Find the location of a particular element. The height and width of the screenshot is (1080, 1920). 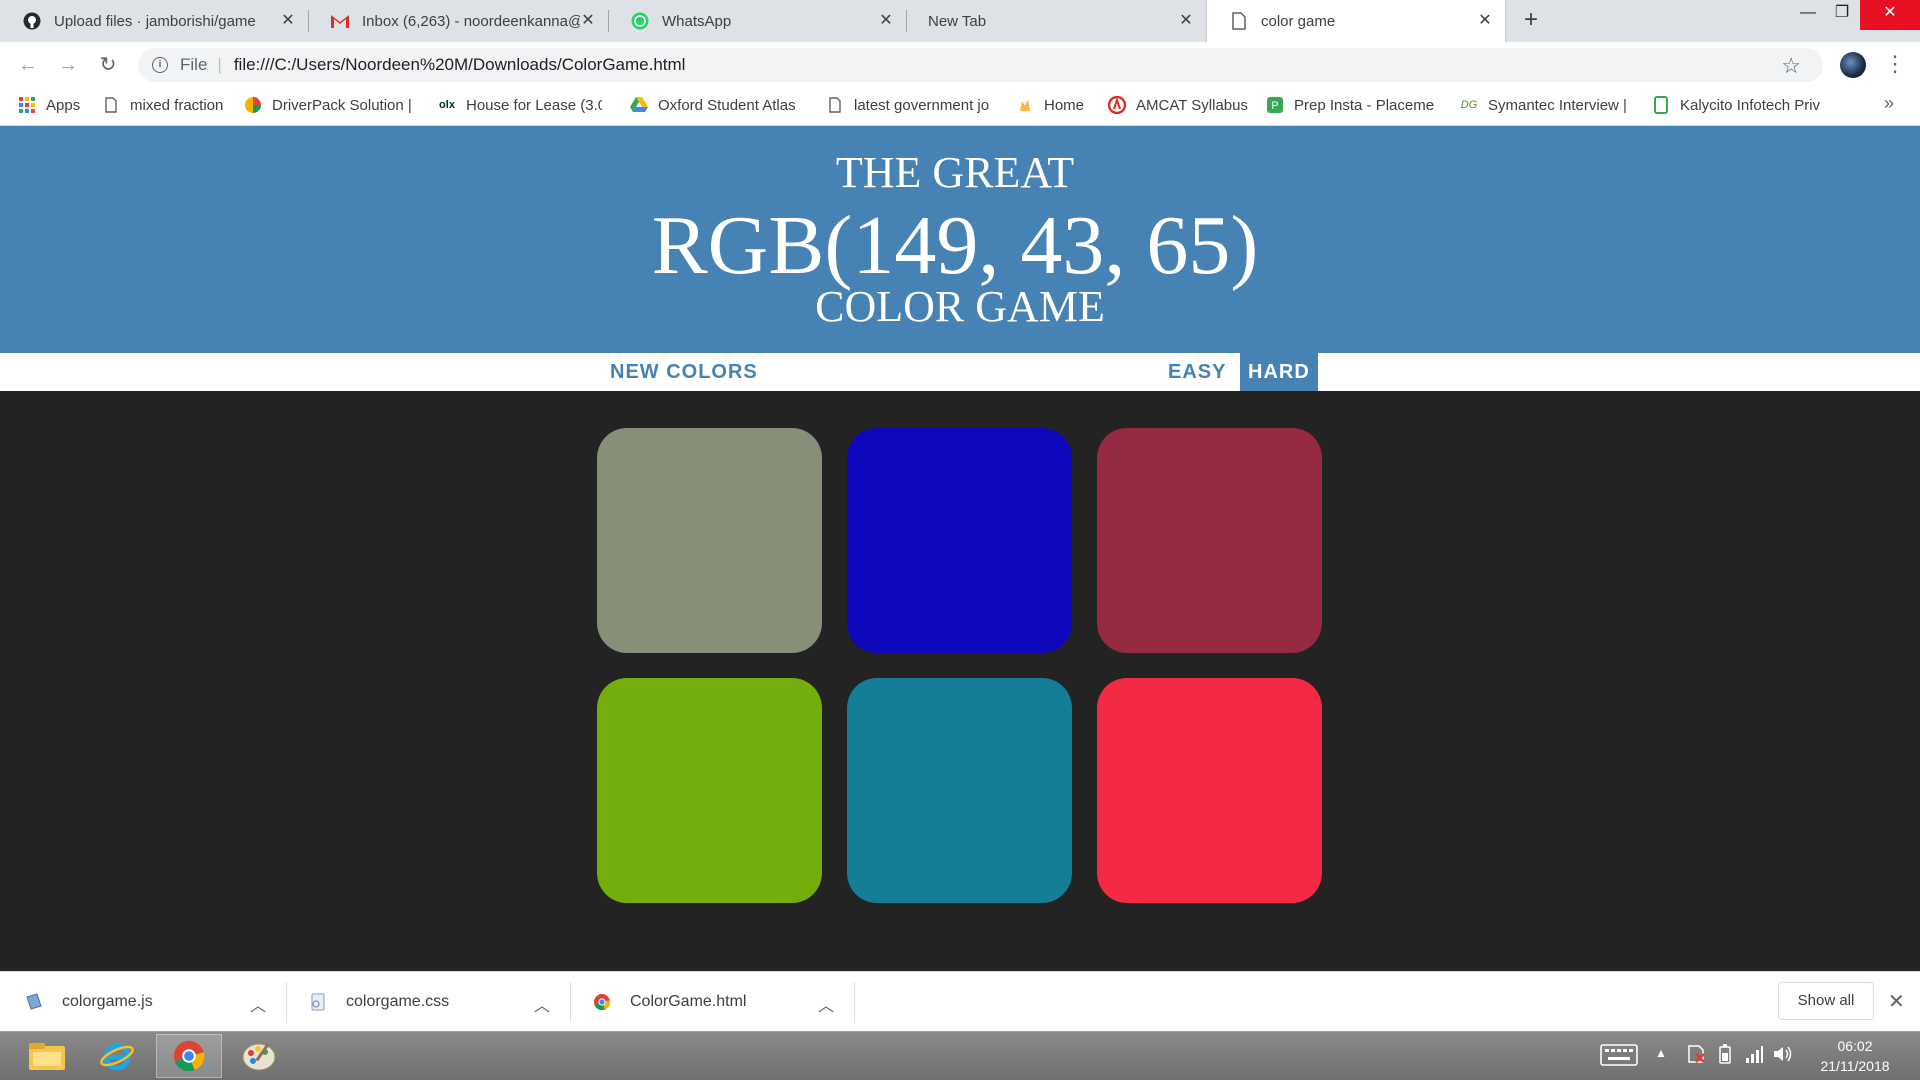

tab-gmail-inbox: Inbox (6,263) - noordeenkanna@ ✕ is located at coordinates (458, 21).